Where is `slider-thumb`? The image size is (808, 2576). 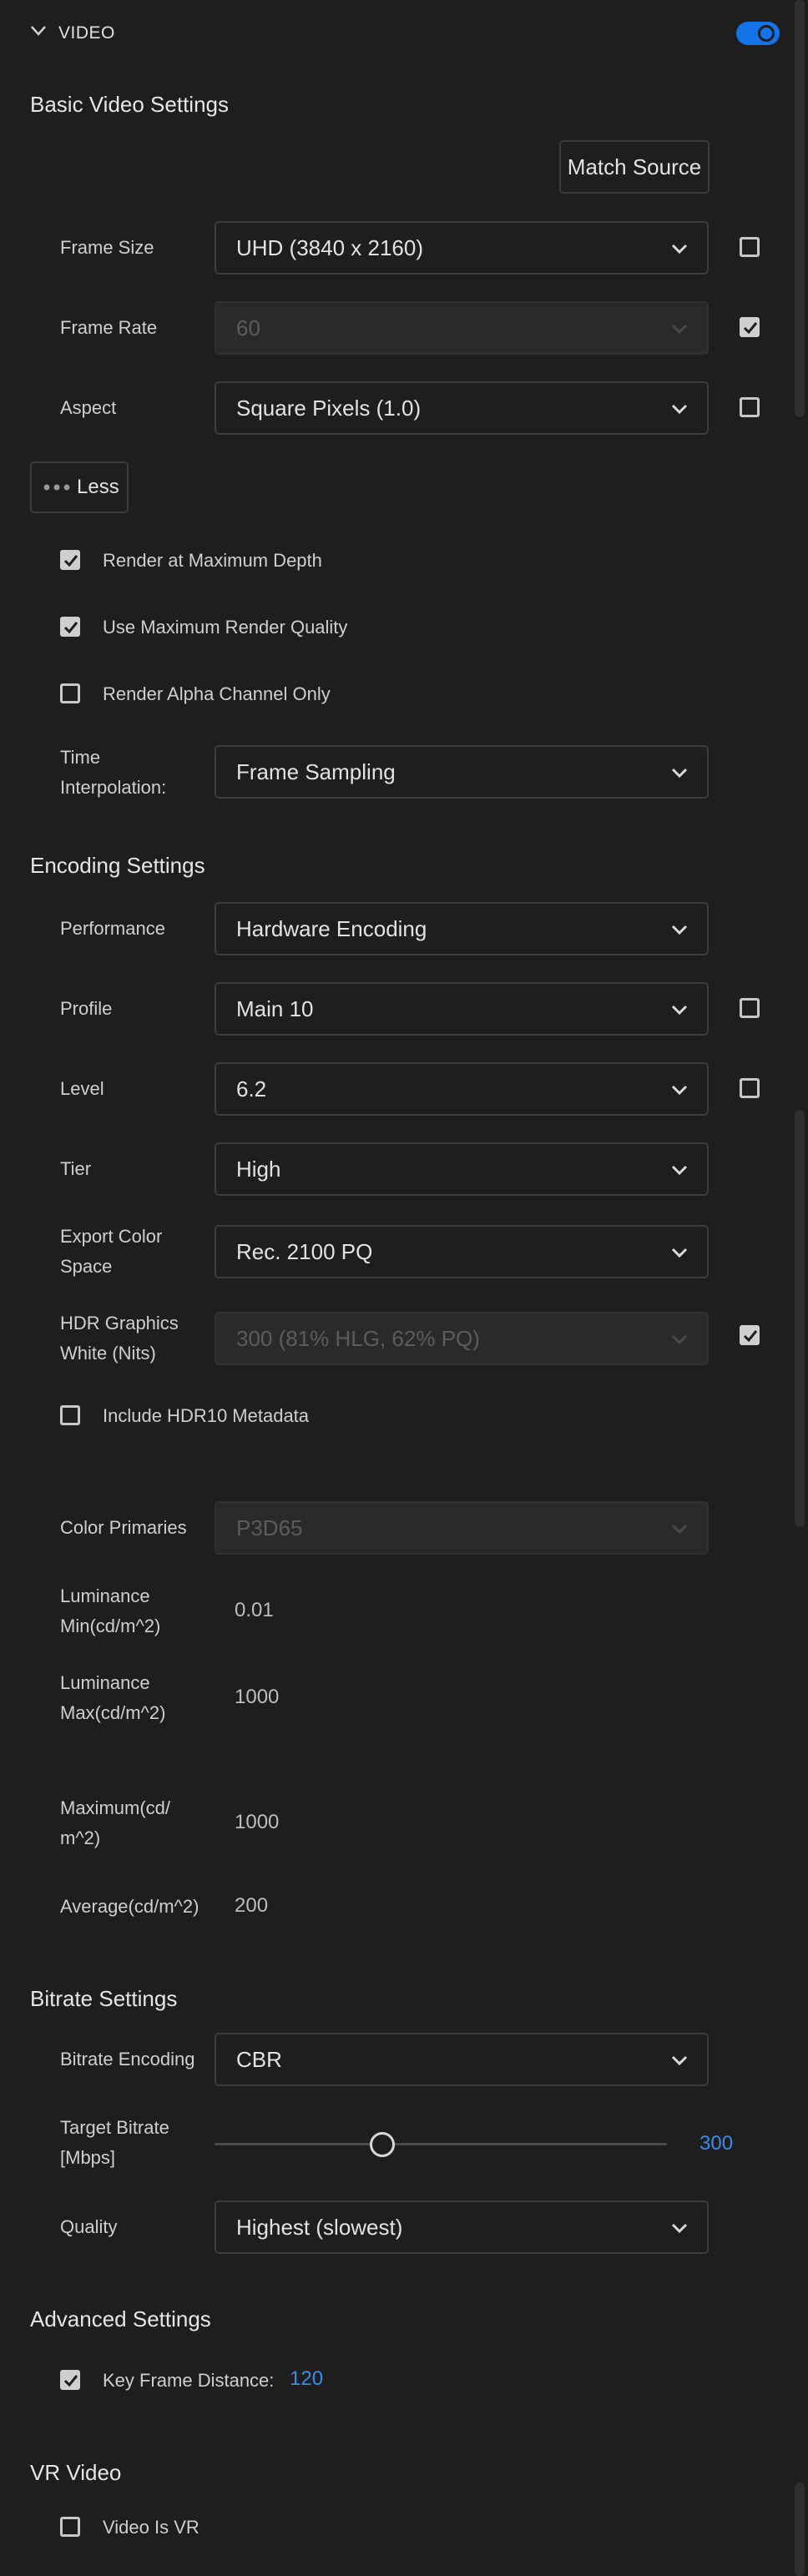
slider-thumb is located at coordinates (382, 2145).